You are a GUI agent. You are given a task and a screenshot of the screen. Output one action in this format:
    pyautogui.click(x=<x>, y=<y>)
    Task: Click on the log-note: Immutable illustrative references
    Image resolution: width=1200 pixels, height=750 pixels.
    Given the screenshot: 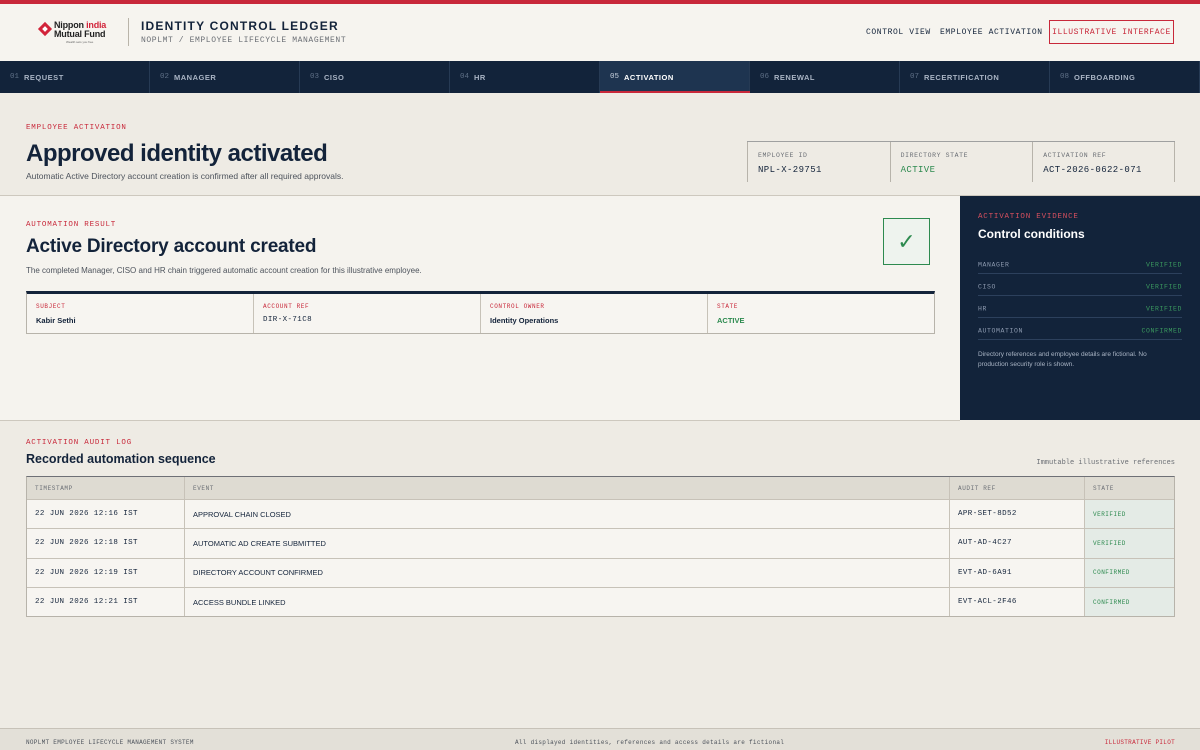 What is the action you would take?
    pyautogui.click(x=1105, y=463)
    